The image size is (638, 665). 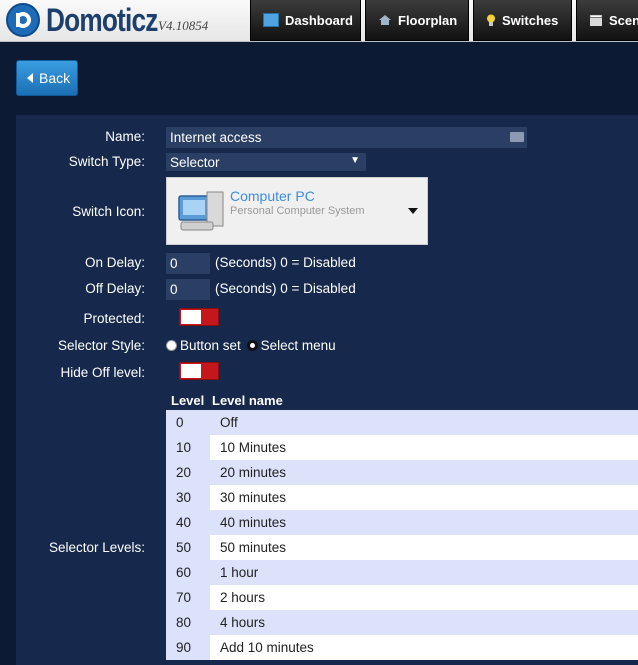 I want to click on on-delay-value: 0, so click(x=174, y=263).